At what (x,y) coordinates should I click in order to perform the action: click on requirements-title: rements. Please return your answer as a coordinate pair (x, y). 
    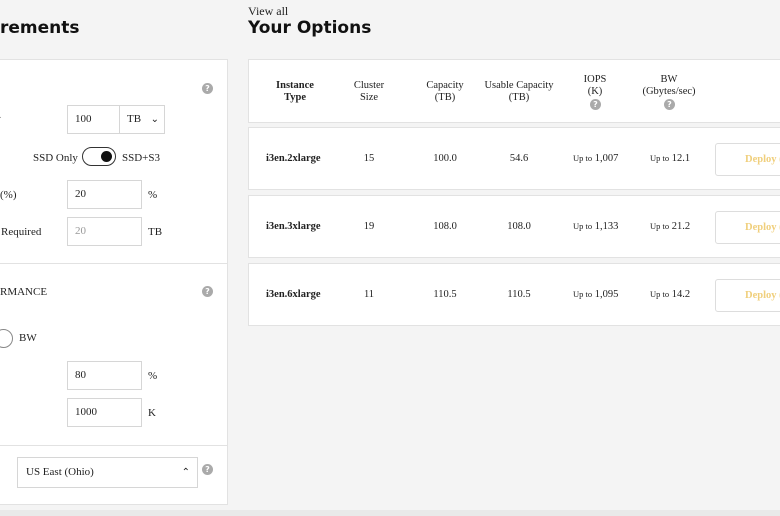
    Looking at the image, I should click on (40, 28).